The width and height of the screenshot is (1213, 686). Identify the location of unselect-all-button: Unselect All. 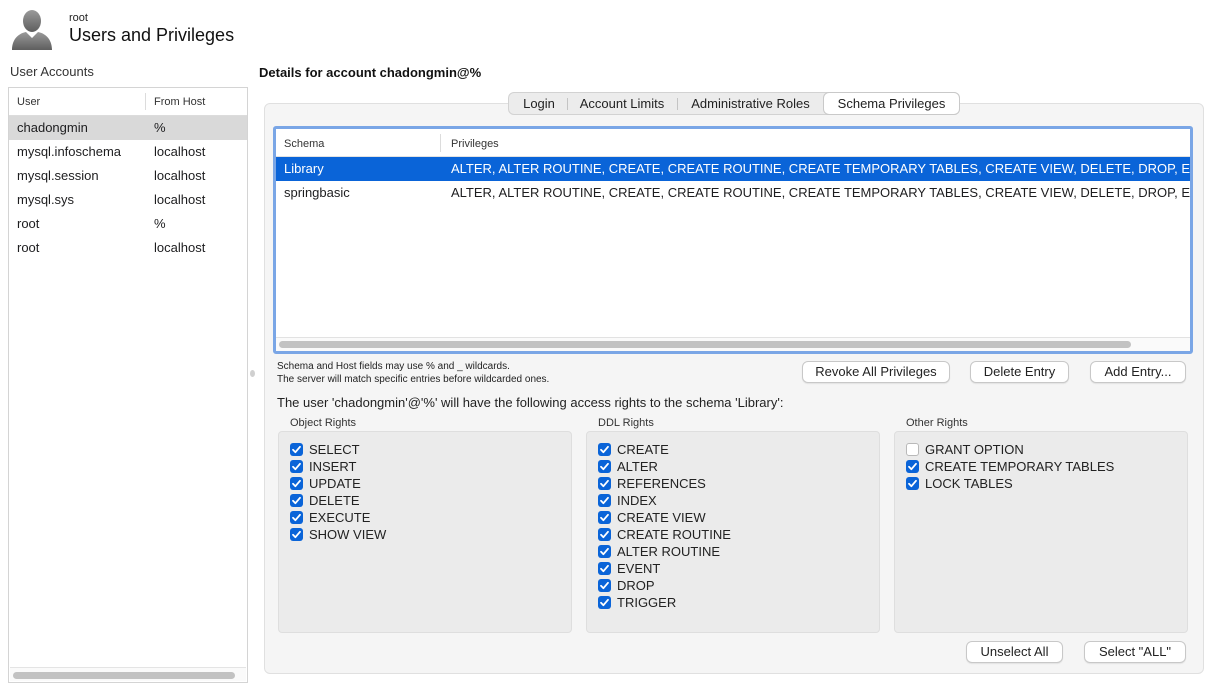
(1014, 652).